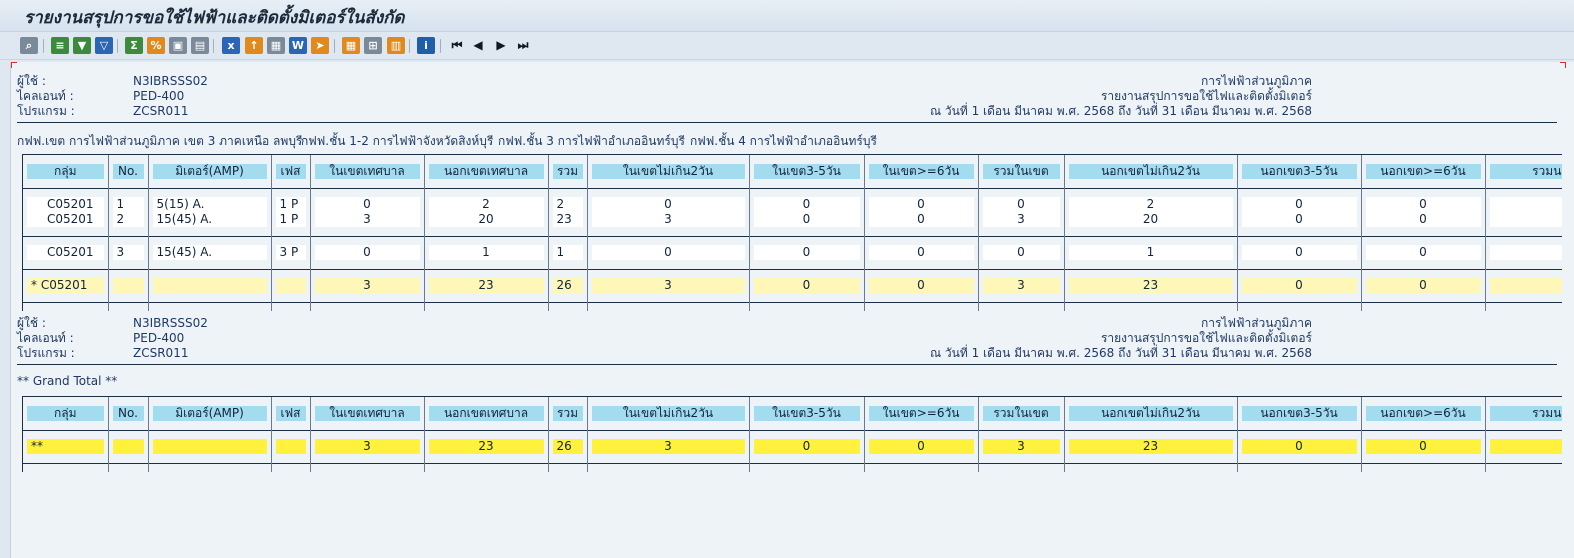 The width and height of the screenshot is (1574, 558). I want to click on sum-icon: Σ, so click(134, 45).